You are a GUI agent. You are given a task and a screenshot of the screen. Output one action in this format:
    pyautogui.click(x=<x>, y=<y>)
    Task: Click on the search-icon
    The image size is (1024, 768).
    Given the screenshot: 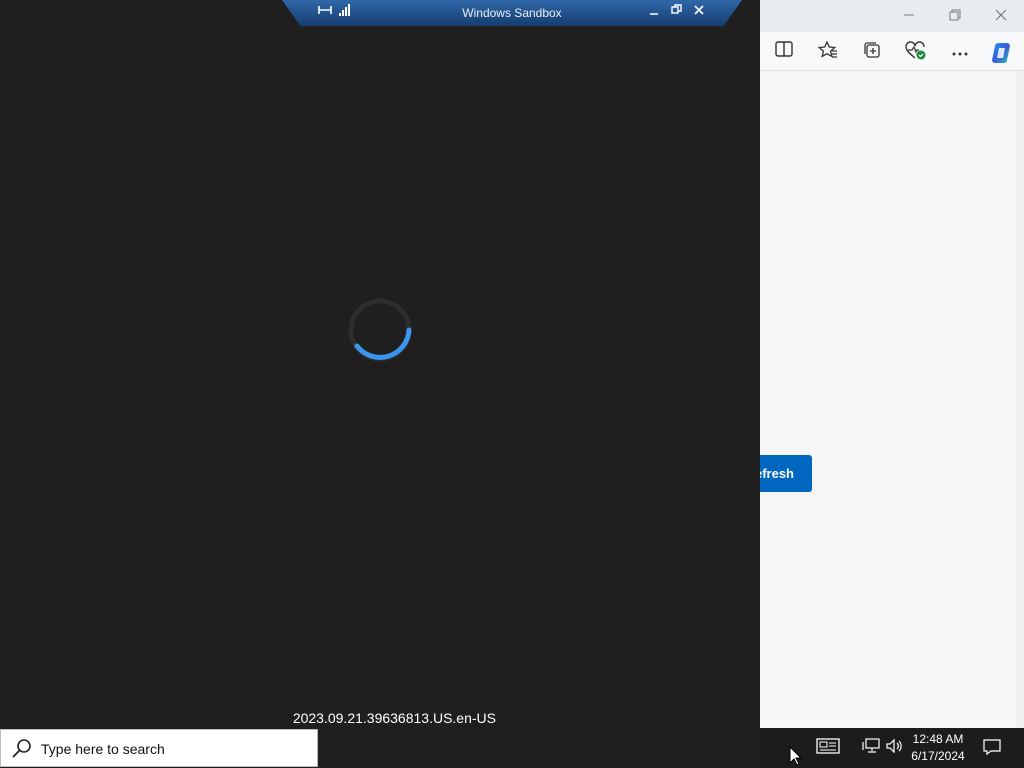 What is the action you would take?
    pyautogui.click(x=21, y=748)
    